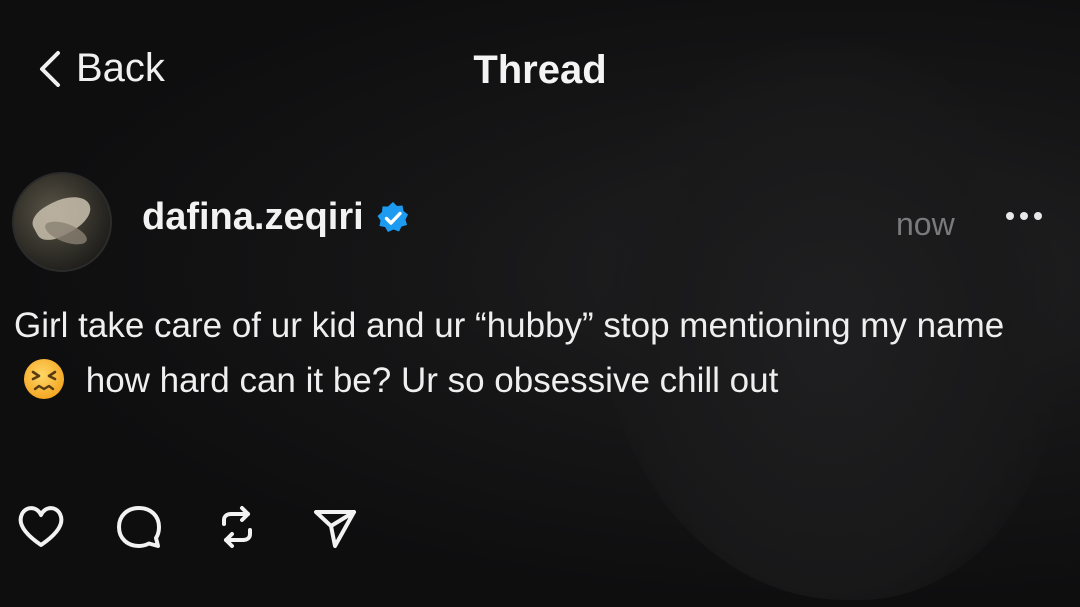  Describe the element at coordinates (253, 217) in the screenshot. I see `username: dafina.zeqiri` at that location.